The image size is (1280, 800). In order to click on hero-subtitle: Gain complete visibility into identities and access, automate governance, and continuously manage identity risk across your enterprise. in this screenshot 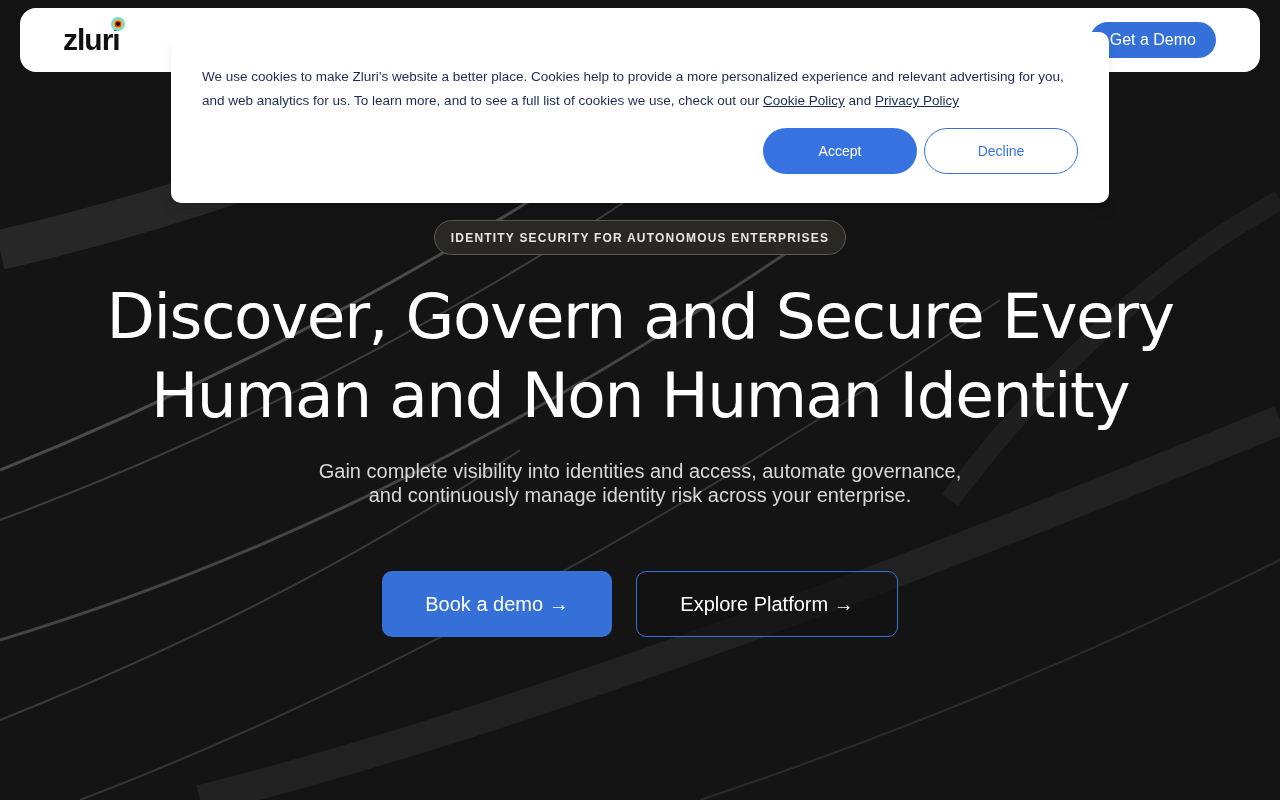, I will do `click(640, 483)`.